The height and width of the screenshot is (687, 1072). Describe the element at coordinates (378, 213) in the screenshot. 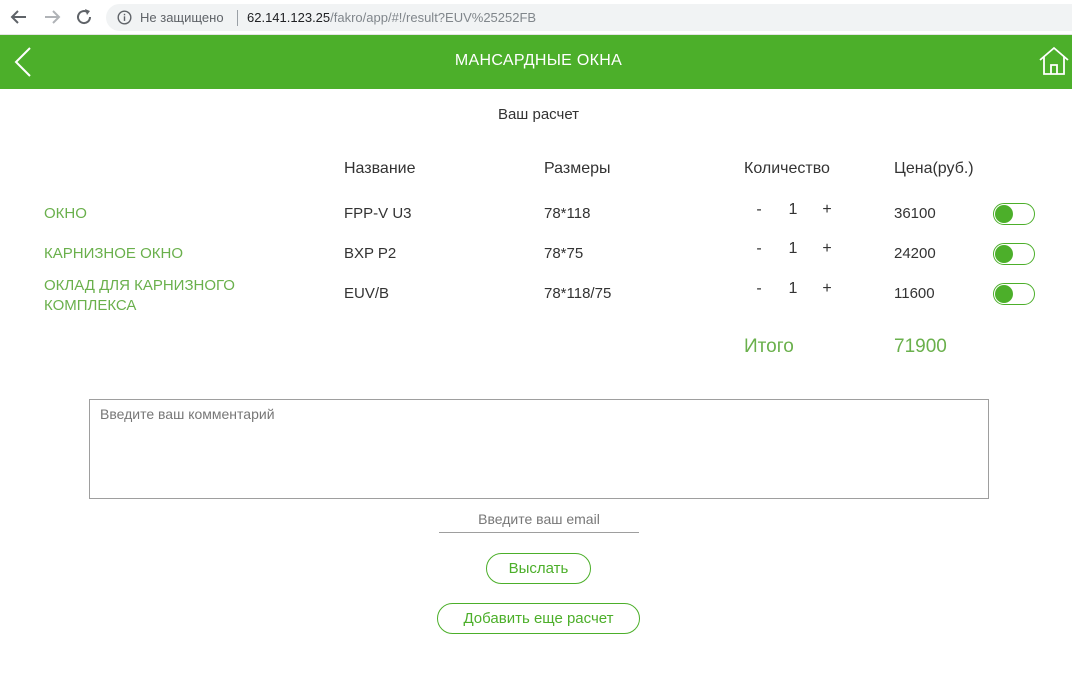

I see `product-model: FPP-V U3` at that location.